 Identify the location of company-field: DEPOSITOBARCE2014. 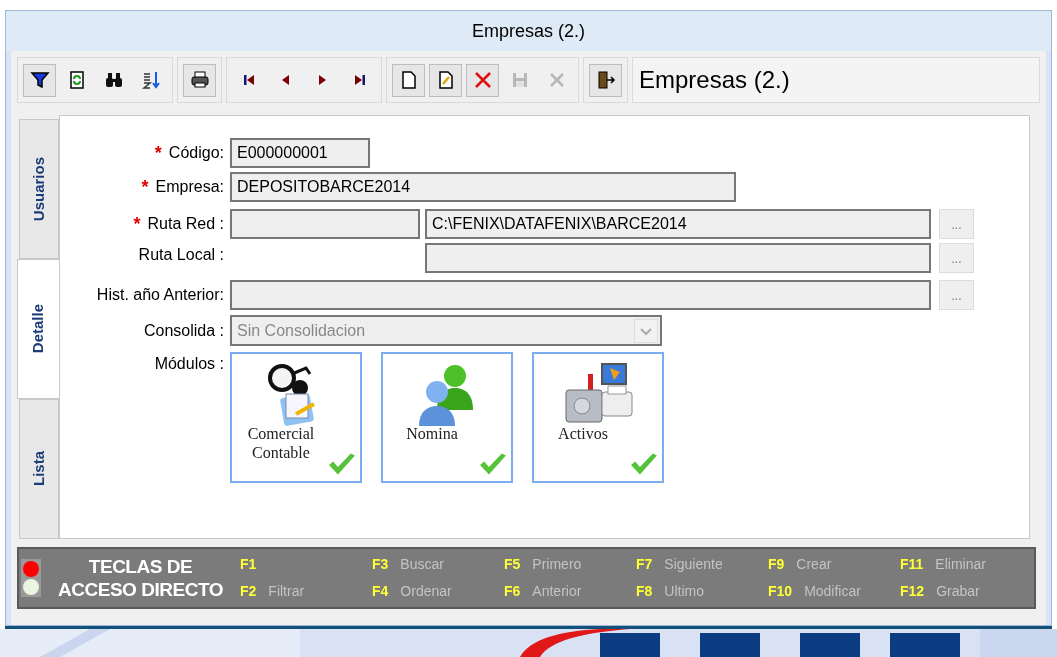
(483, 187).